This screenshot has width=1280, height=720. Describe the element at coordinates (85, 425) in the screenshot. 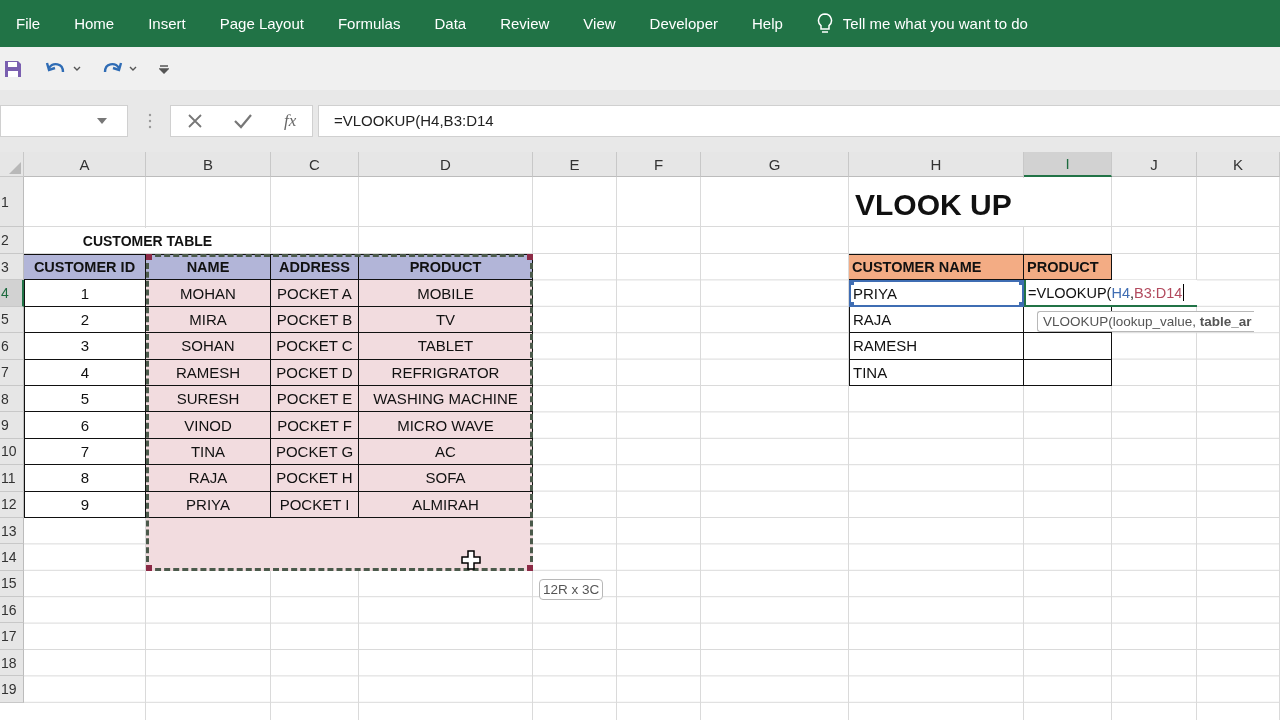

I see `table-cell: 6` at that location.